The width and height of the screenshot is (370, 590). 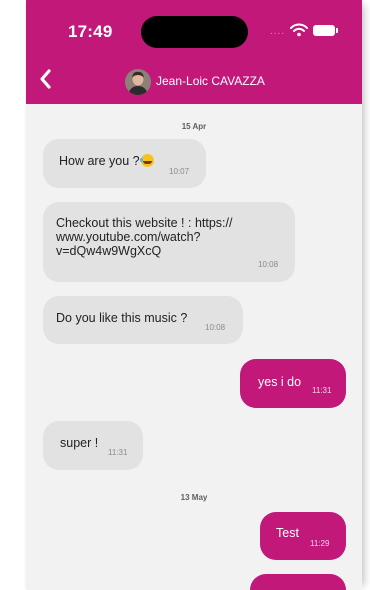 What do you see at coordinates (146, 160) in the screenshot?
I see `tears-of-joy-emoji-icon` at bounding box center [146, 160].